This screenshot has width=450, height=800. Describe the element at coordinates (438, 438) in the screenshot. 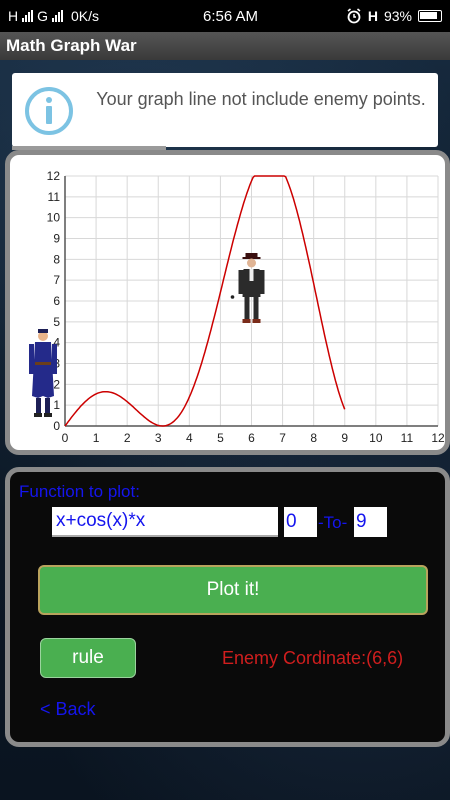

I see `x-tick-label: 12` at that location.